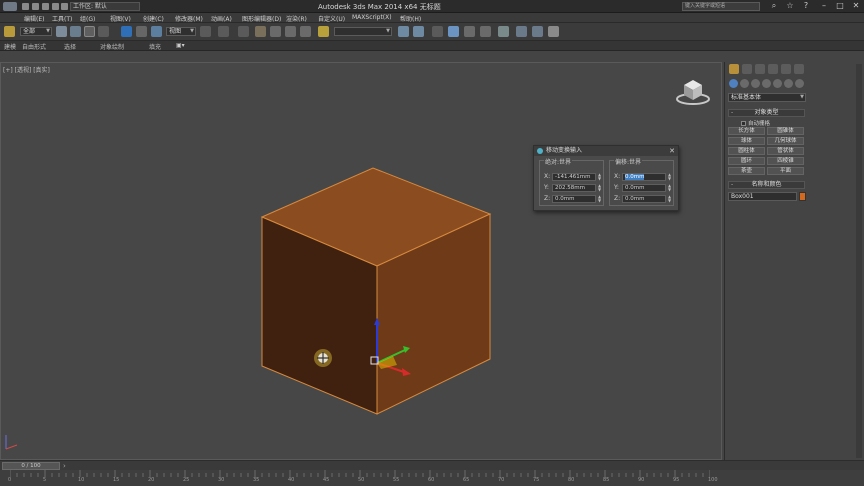  What do you see at coordinates (105, 6) in the screenshot?
I see `workspace-dropdown: 工作区: 默认` at bounding box center [105, 6].